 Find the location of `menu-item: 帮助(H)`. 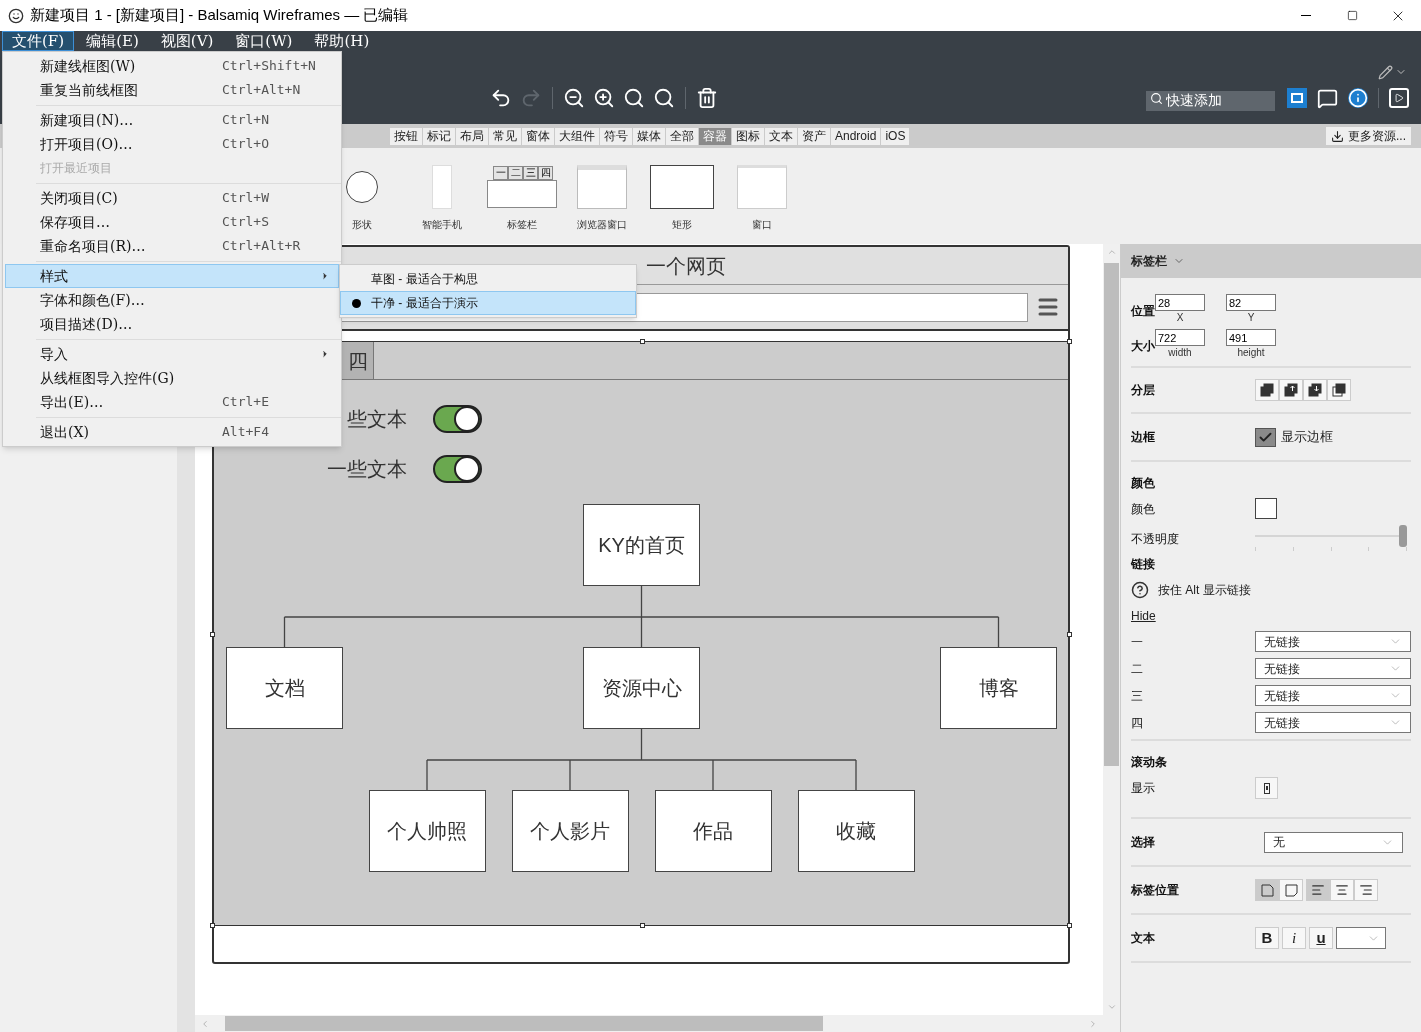

menu-item: 帮助(H) is located at coordinates (342, 41).